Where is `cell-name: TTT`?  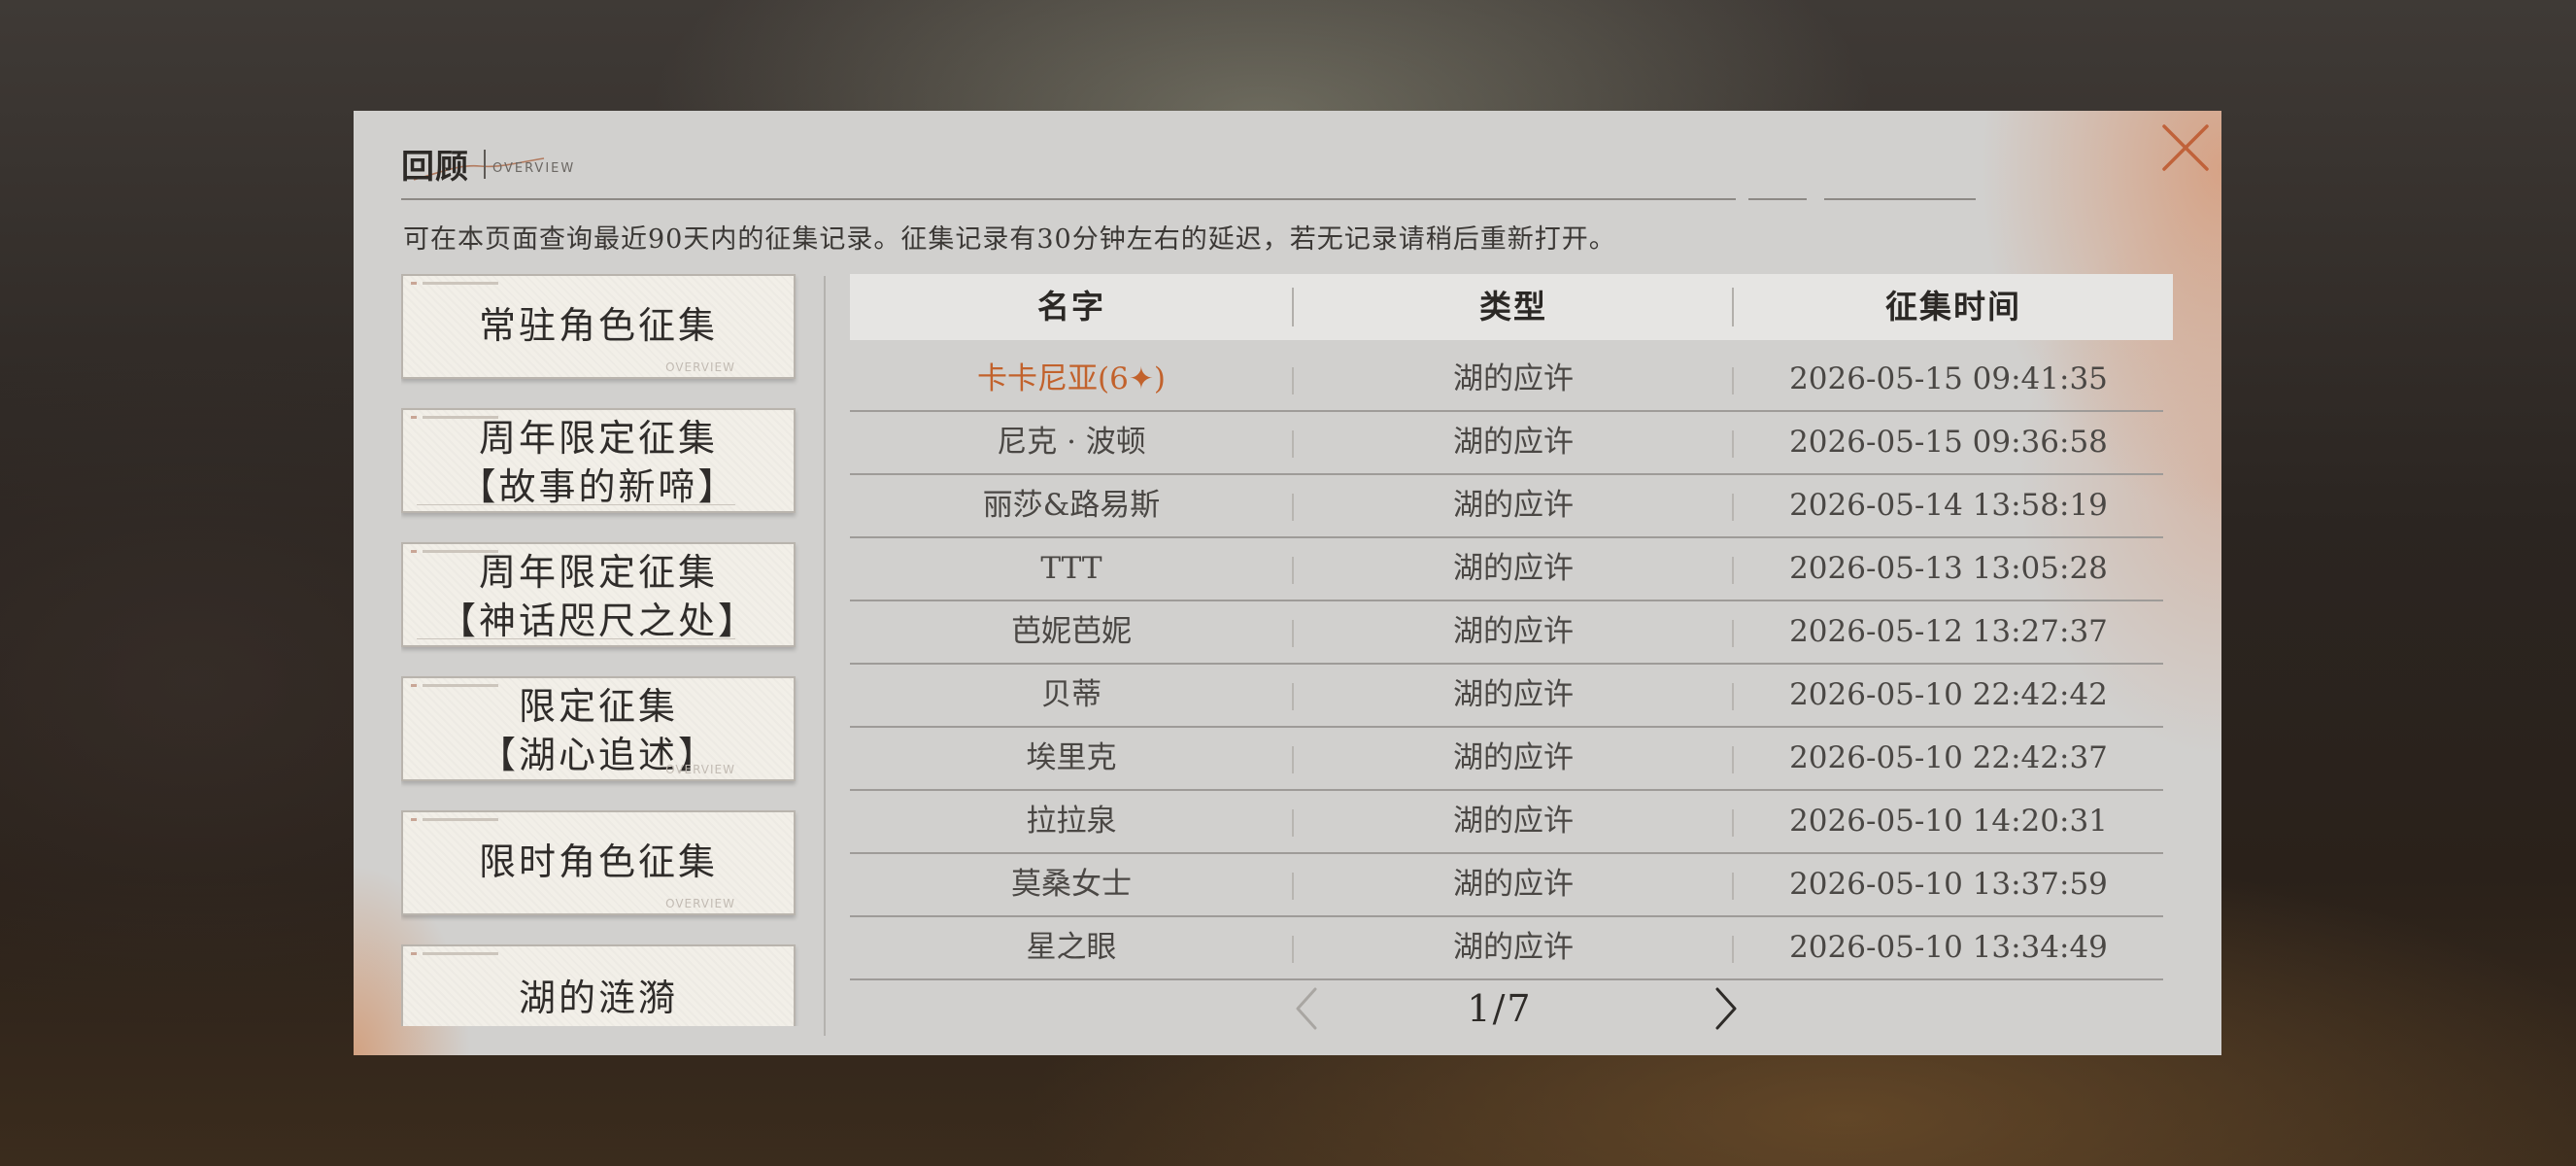 cell-name: TTT is located at coordinates (1071, 568).